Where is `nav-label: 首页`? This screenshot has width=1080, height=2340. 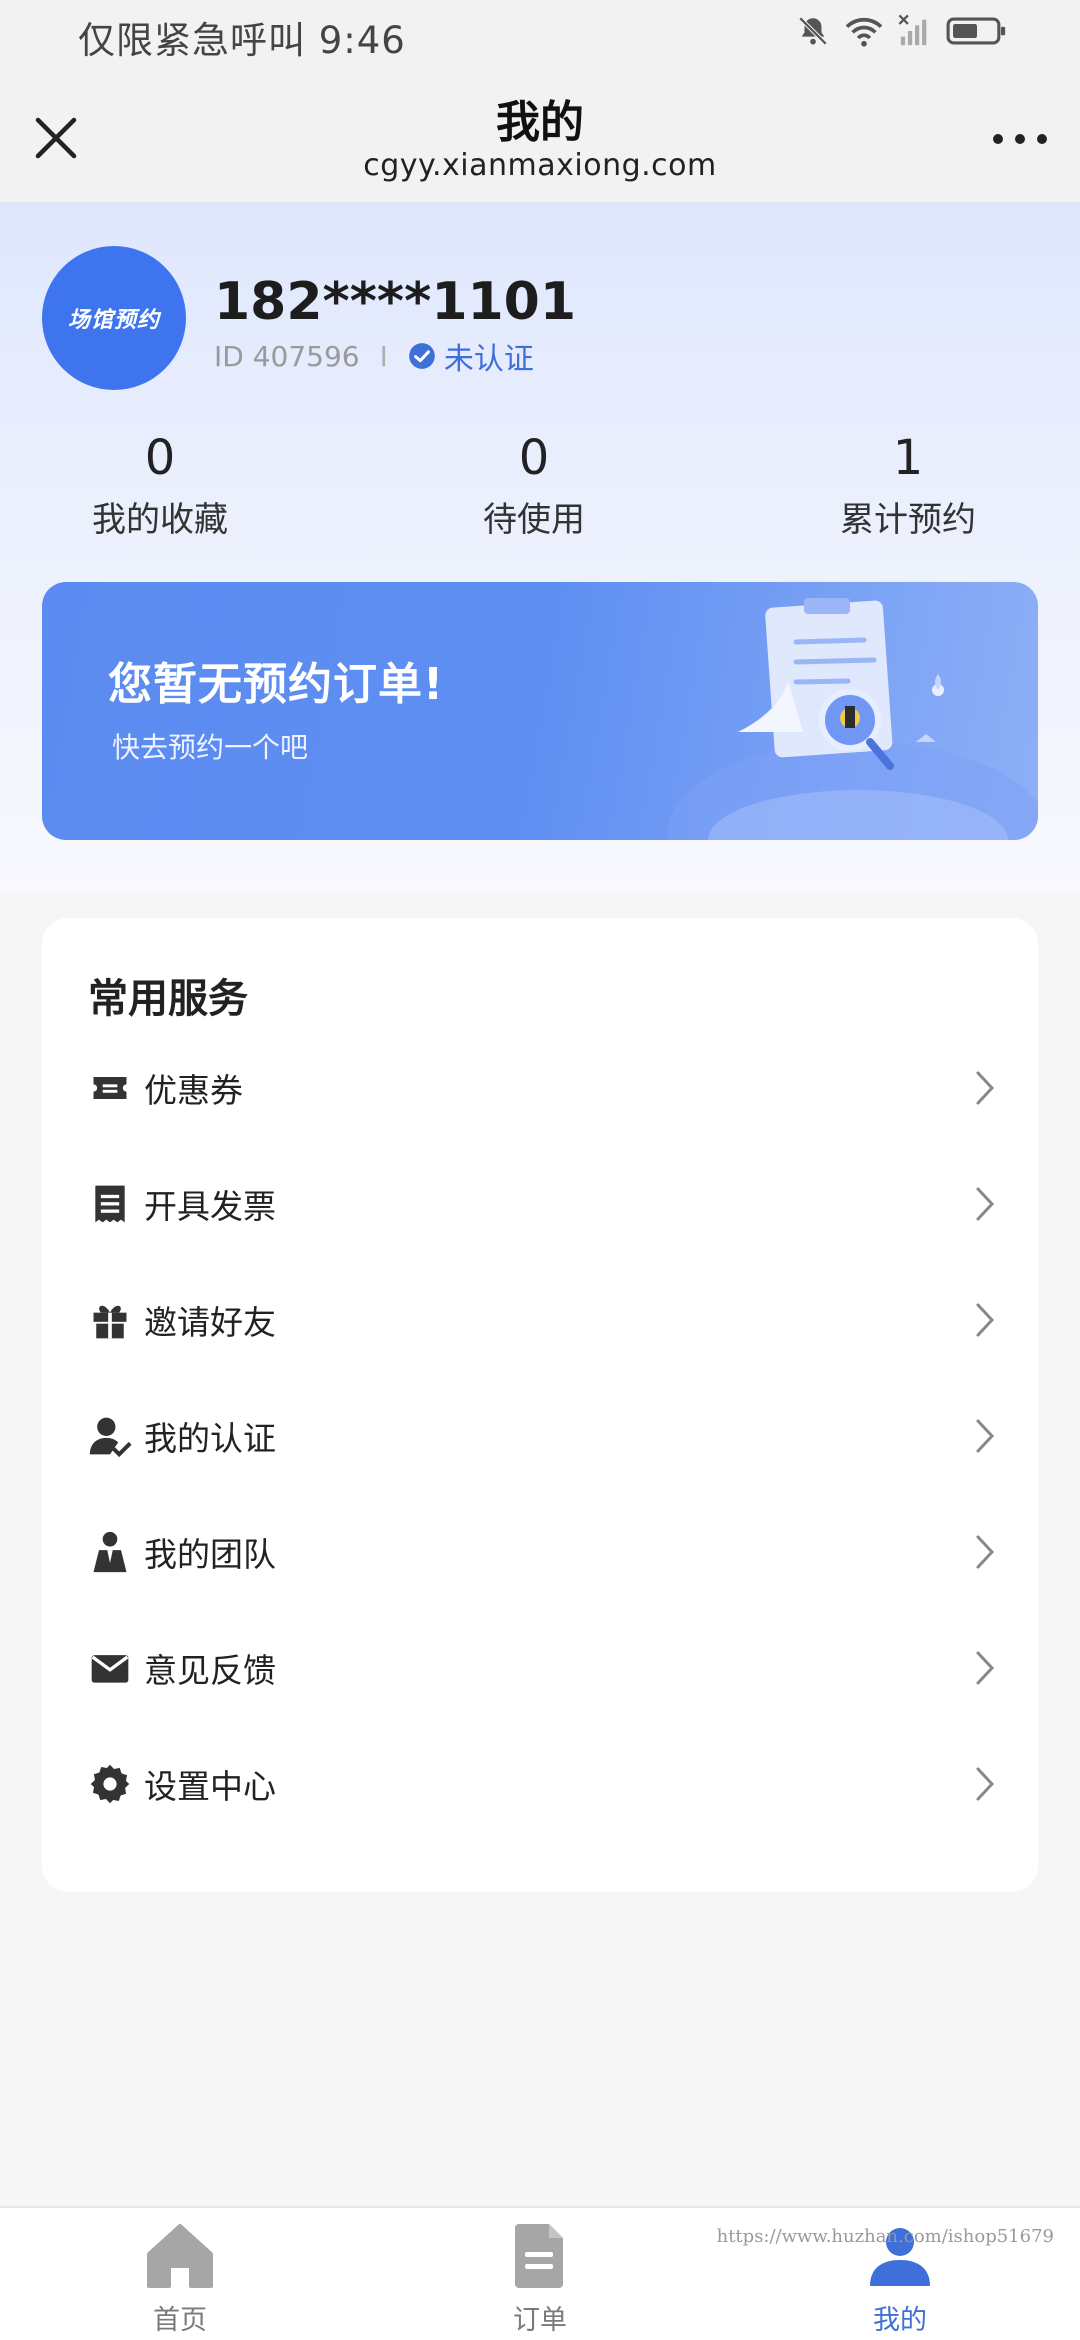 nav-label: 首页 is located at coordinates (180, 2320).